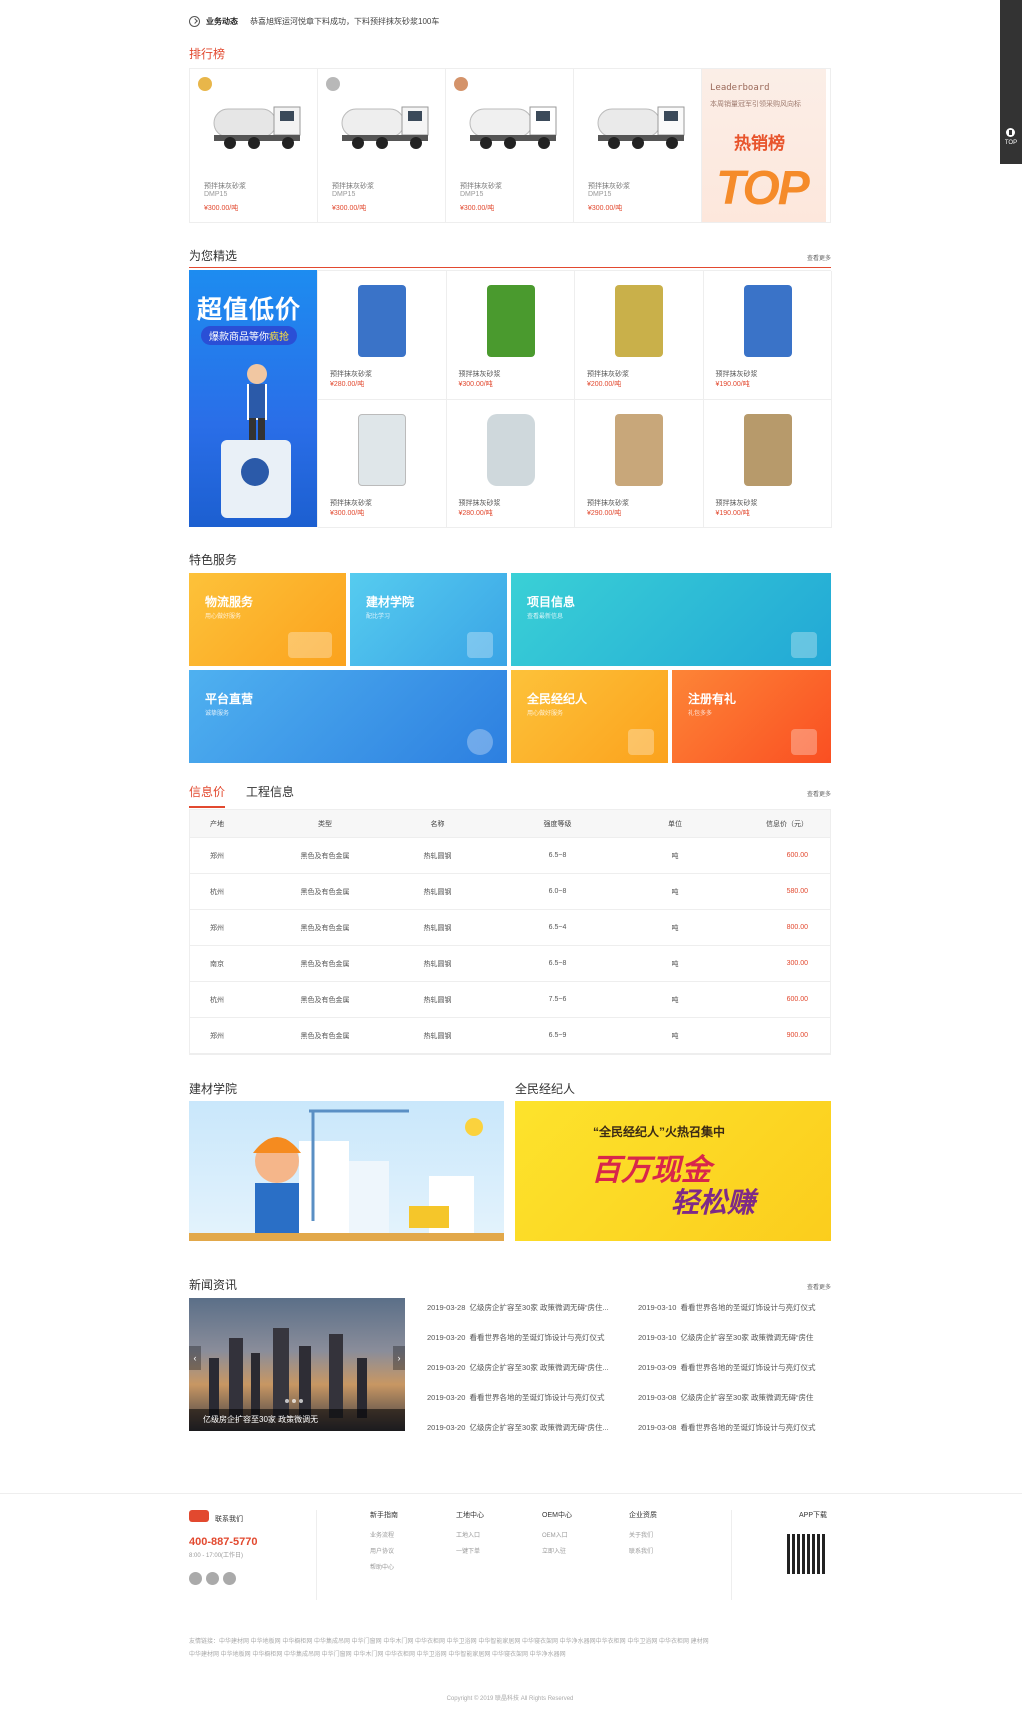 The image size is (1022, 1710). I want to click on carousel-next-icon: ›, so click(399, 1358).